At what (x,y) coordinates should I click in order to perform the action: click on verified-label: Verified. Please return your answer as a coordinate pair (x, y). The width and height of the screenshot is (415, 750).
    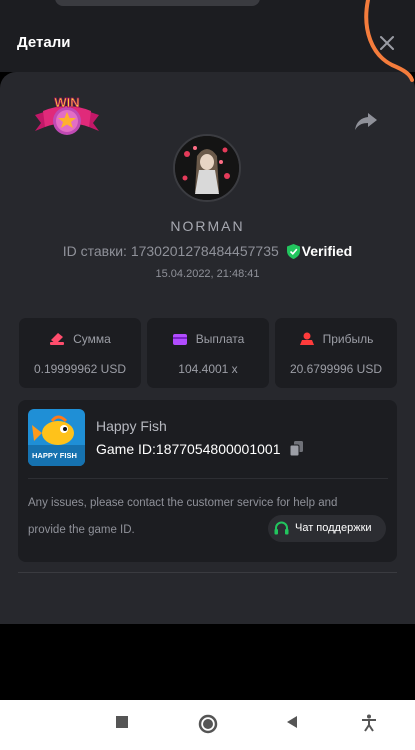
    Looking at the image, I should click on (327, 251).